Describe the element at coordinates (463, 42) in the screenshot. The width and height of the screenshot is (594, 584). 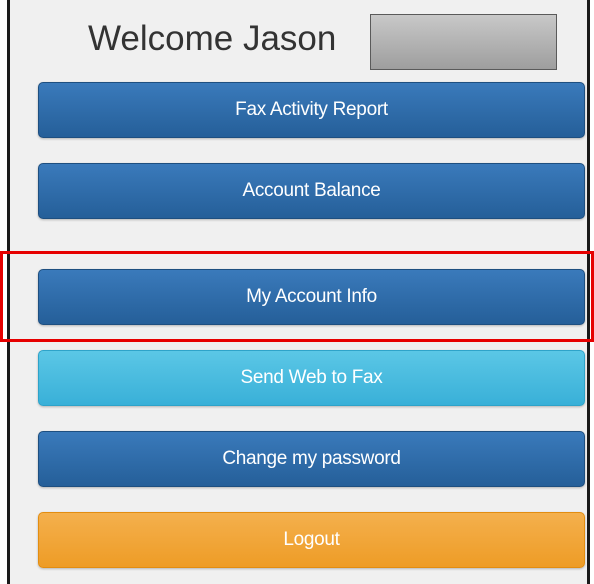
I see `redacted-surname-block` at that location.